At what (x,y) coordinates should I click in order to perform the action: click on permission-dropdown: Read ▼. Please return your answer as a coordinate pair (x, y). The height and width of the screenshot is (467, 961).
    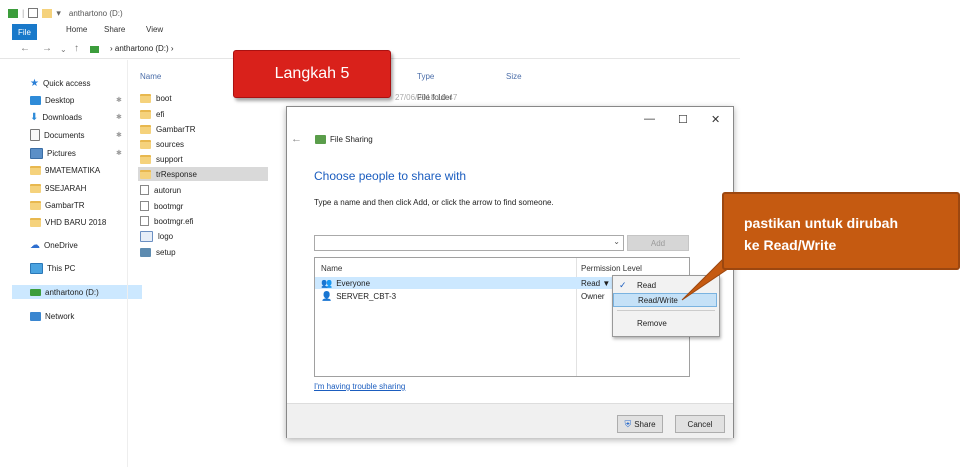
    Looking at the image, I should click on (595, 283).